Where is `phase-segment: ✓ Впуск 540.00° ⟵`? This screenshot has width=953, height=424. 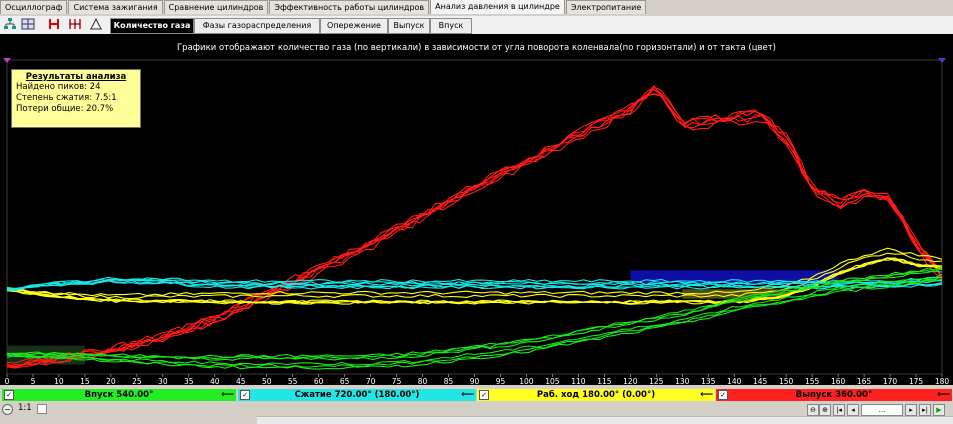 phase-segment: ✓ Впуск 540.00° ⟵ is located at coordinates (119, 395).